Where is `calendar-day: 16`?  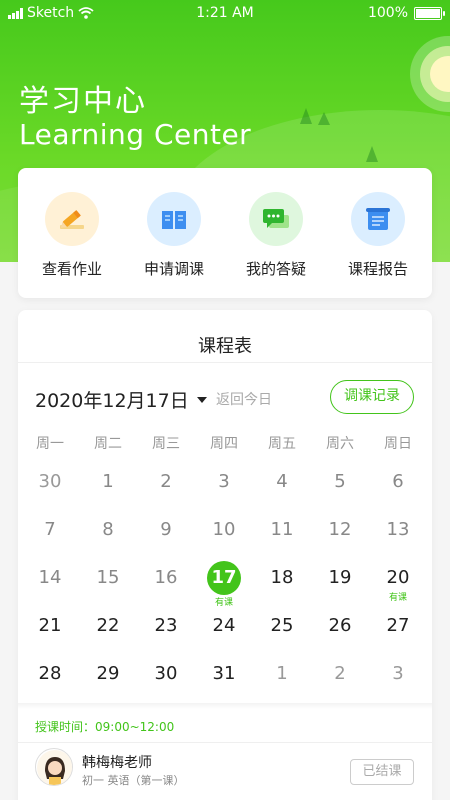 calendar-day: 16 is located at coordinates (166, 586).